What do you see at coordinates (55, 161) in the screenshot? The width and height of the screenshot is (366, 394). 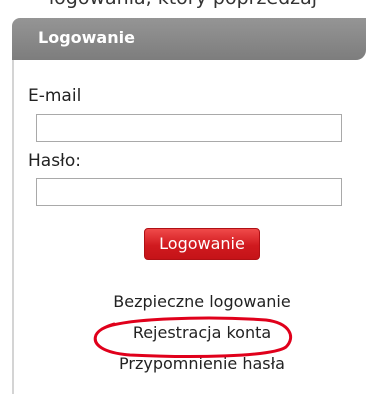 I see `password-label: Hasło:` at bounding box center [55, 161].